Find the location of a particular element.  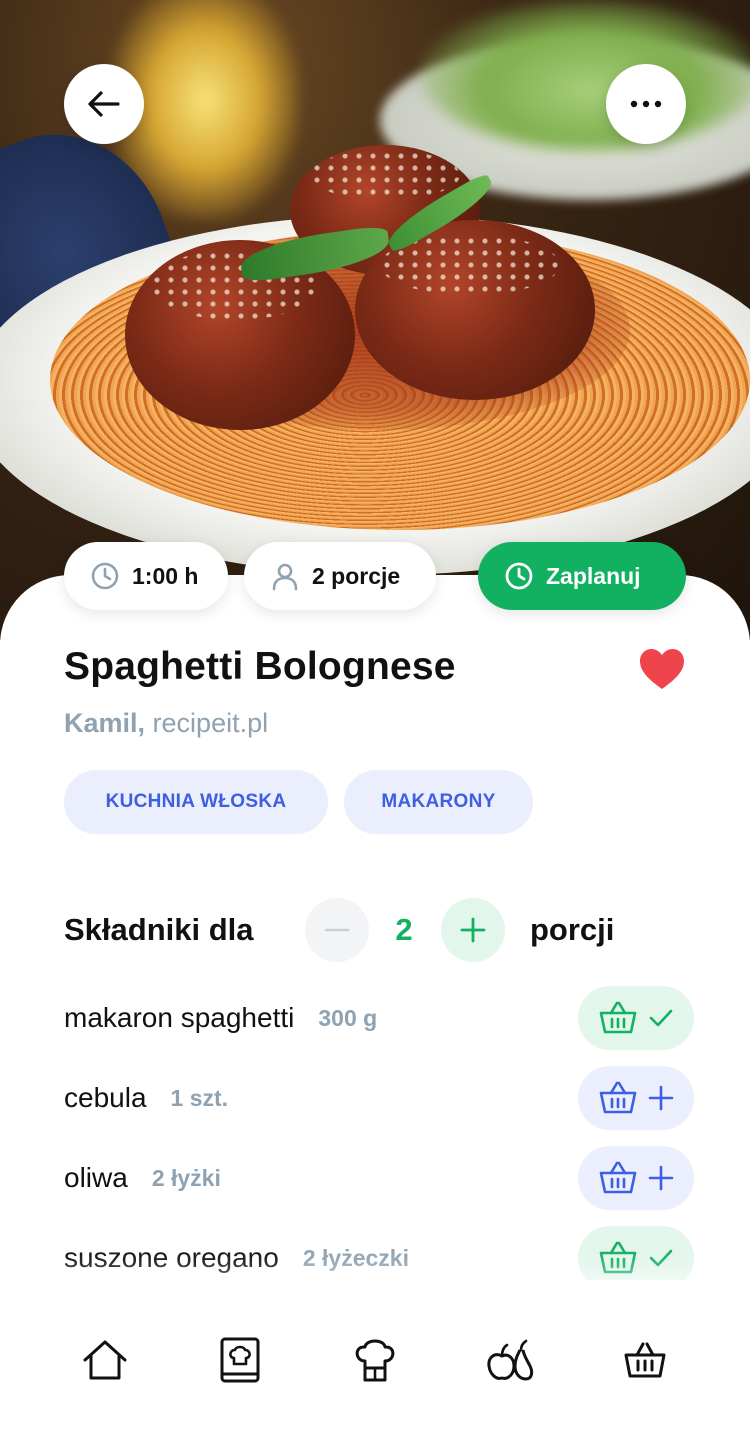

cook-time-badge: 1:00 h is located at coordinates (146, 576).